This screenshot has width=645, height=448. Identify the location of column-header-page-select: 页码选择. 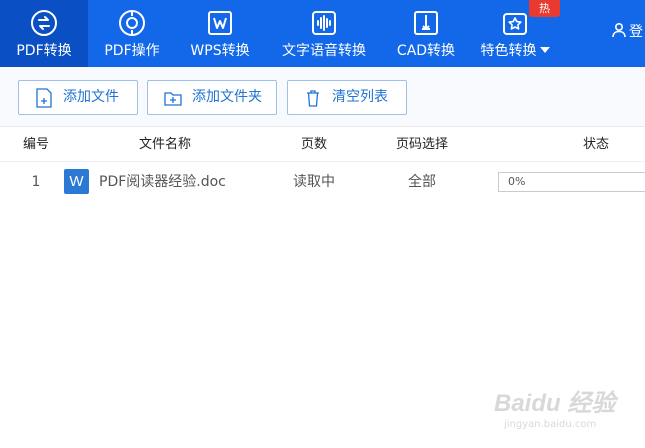
(421, 144).